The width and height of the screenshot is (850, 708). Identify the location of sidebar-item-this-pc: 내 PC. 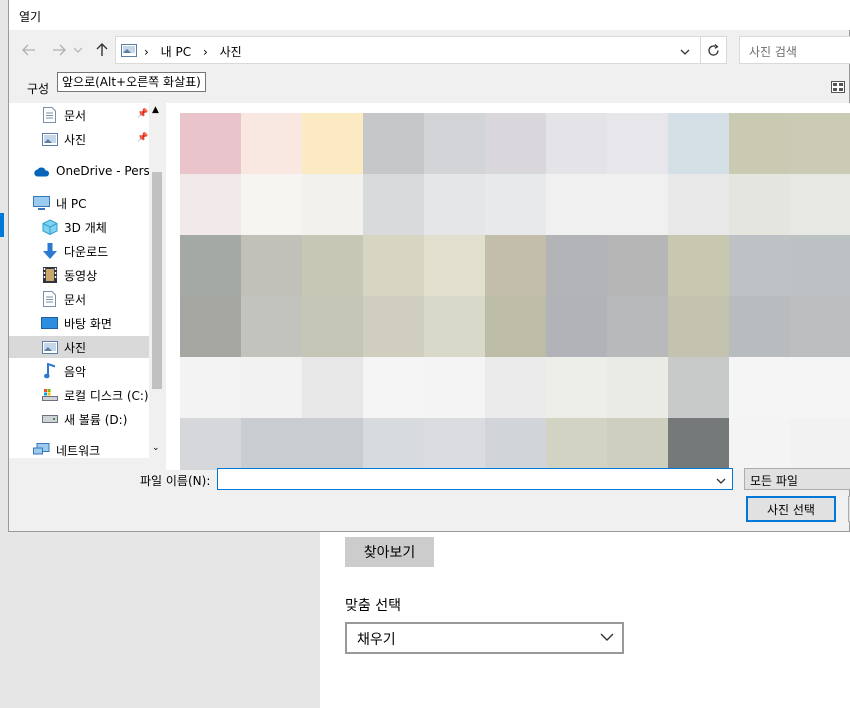
(59, 203).